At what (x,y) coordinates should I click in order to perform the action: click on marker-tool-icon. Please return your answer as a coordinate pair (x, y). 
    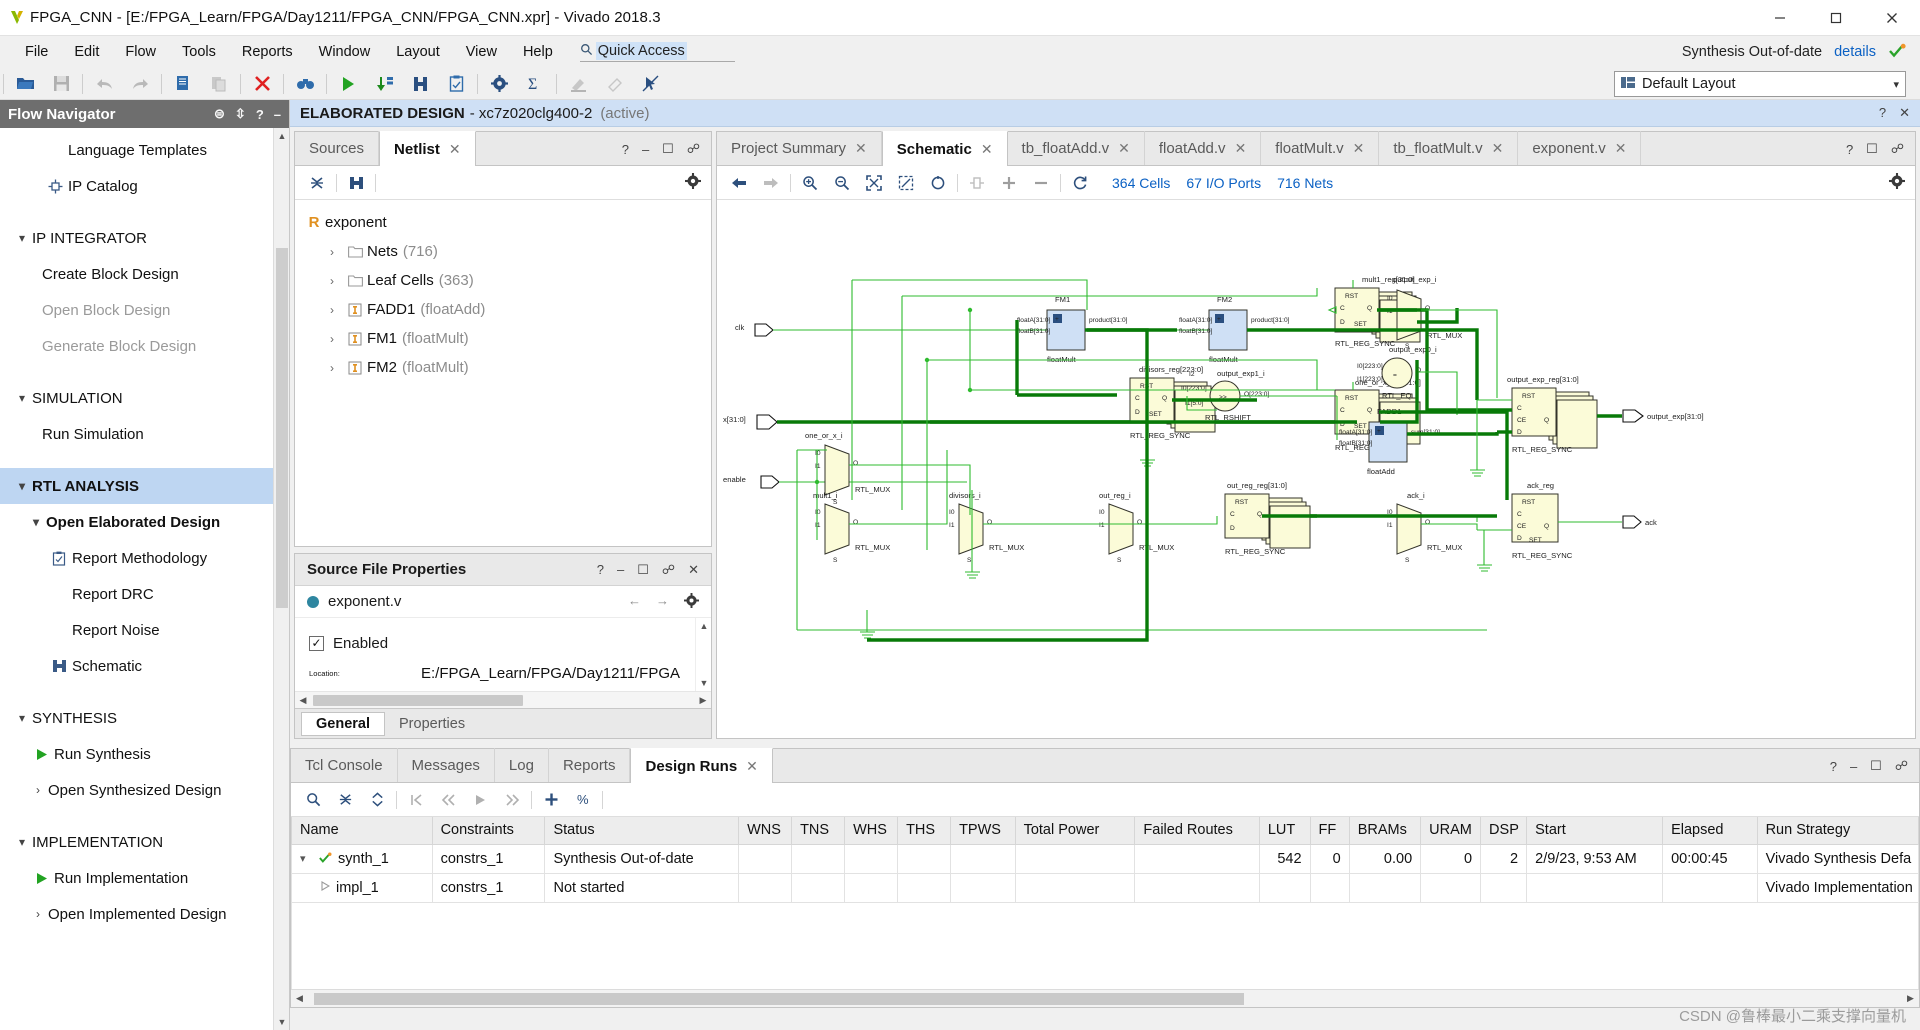
    Looking at the image, I should click on (578, 84).